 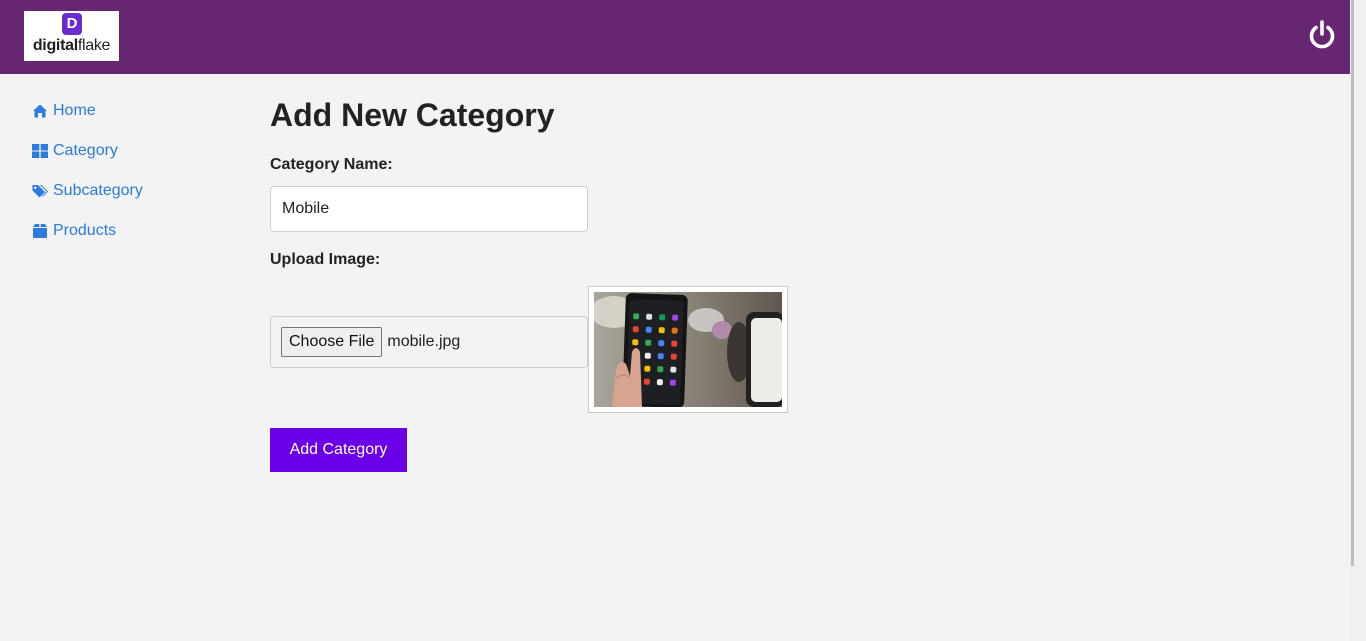 What do you see at coordinates (675, 37) in the screenshot?
I see `top-navbar: D digitalflake` at bounding box center [675, 37].